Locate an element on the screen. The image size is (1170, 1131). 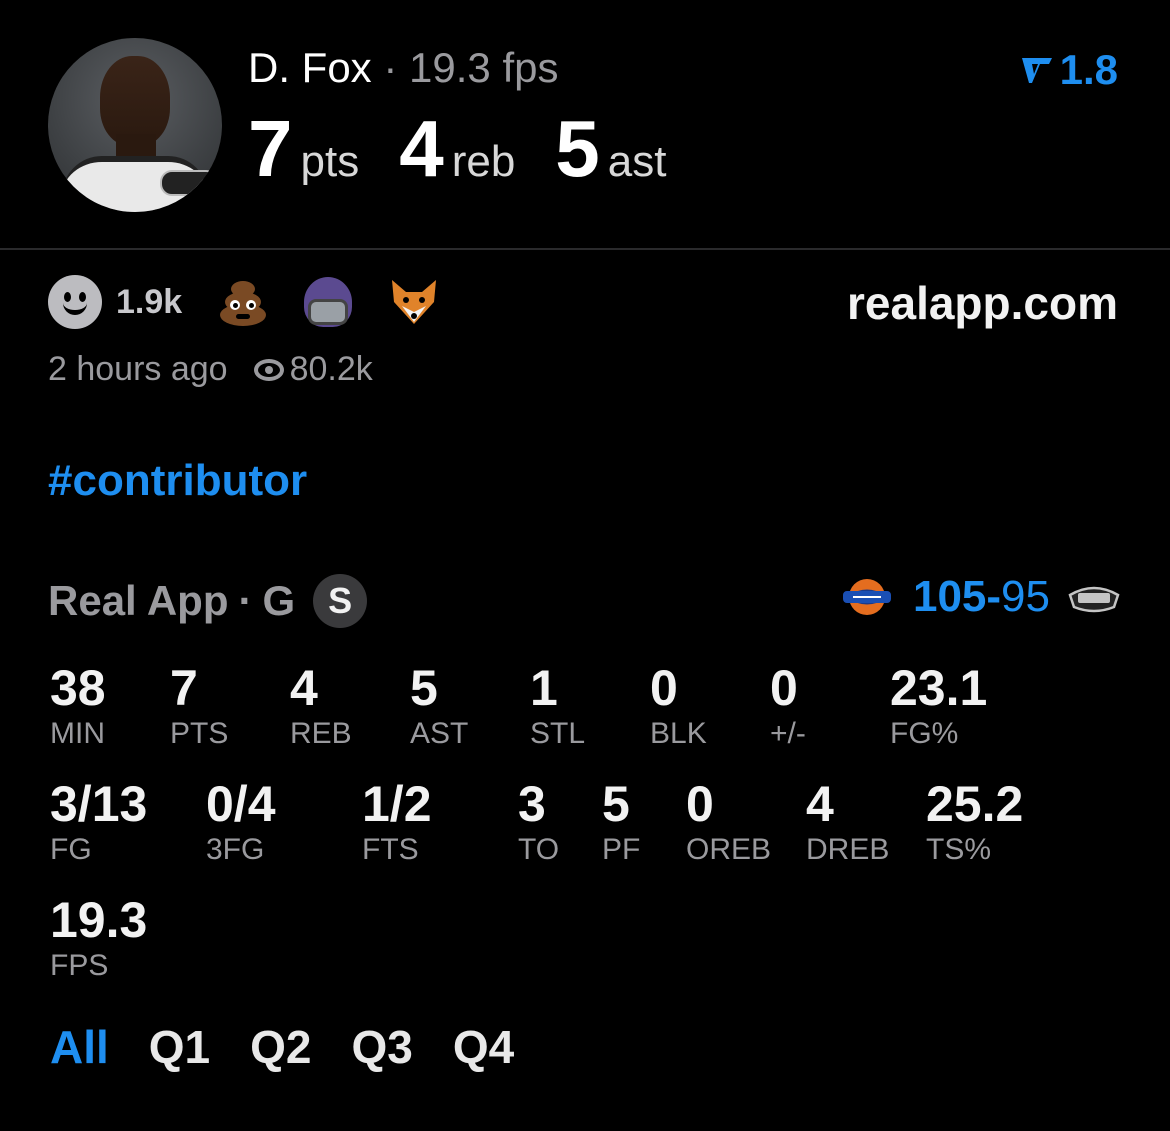
stat-value: 3/13 is located at coordinates (99, 804).